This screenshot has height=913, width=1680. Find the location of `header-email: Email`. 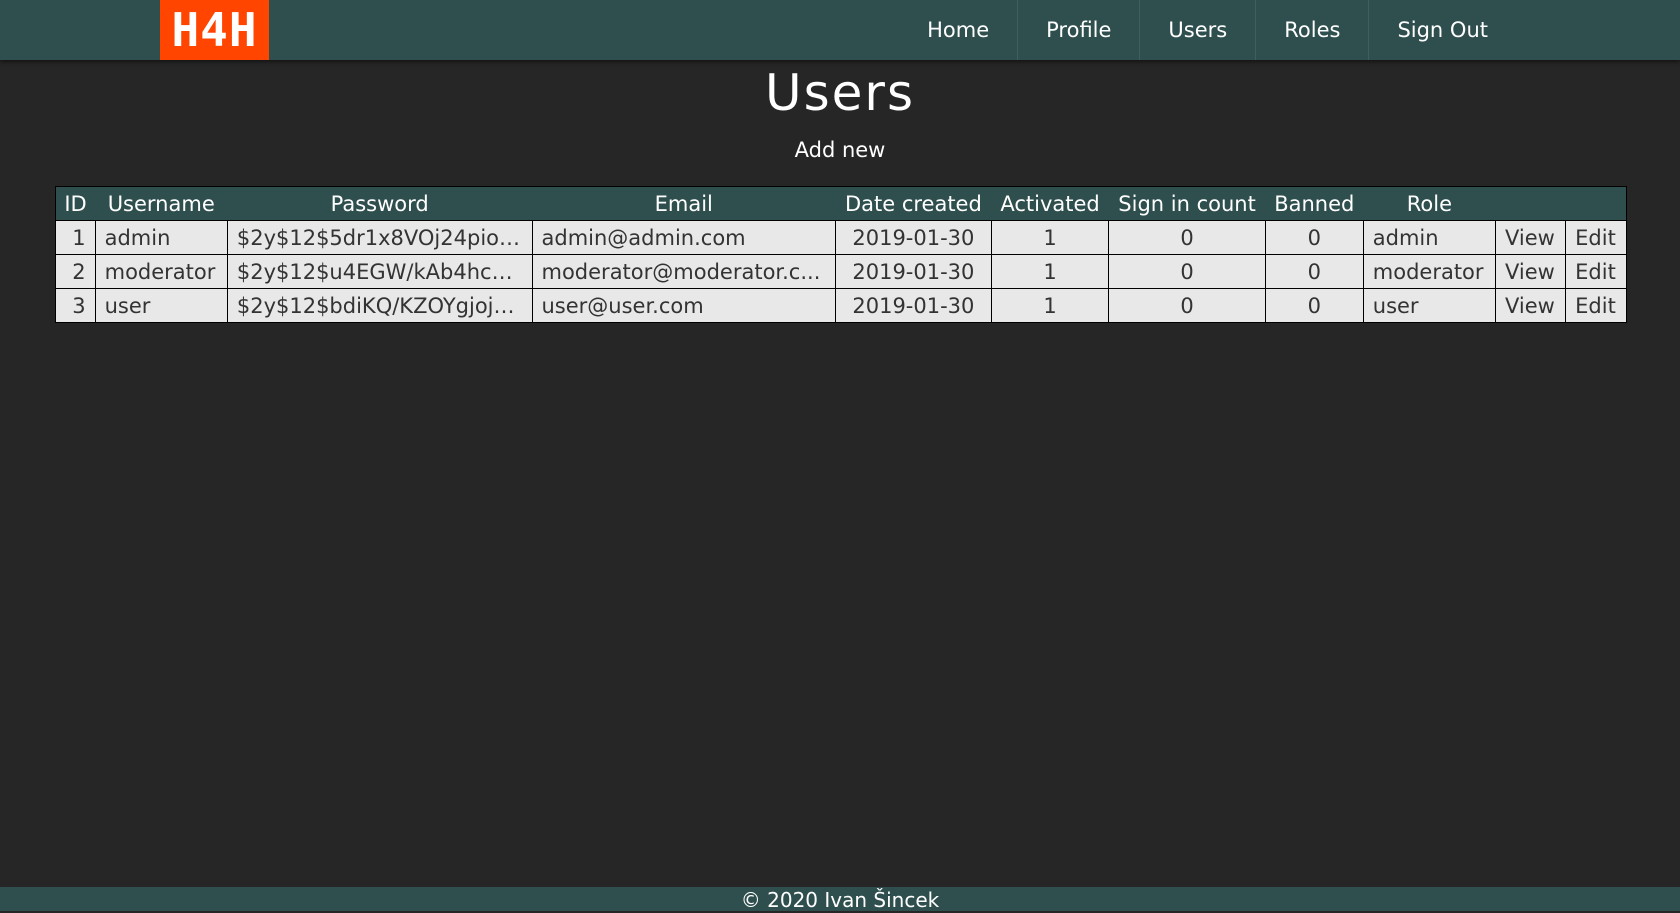

header-email: Email is located at coordinates (684, 203).